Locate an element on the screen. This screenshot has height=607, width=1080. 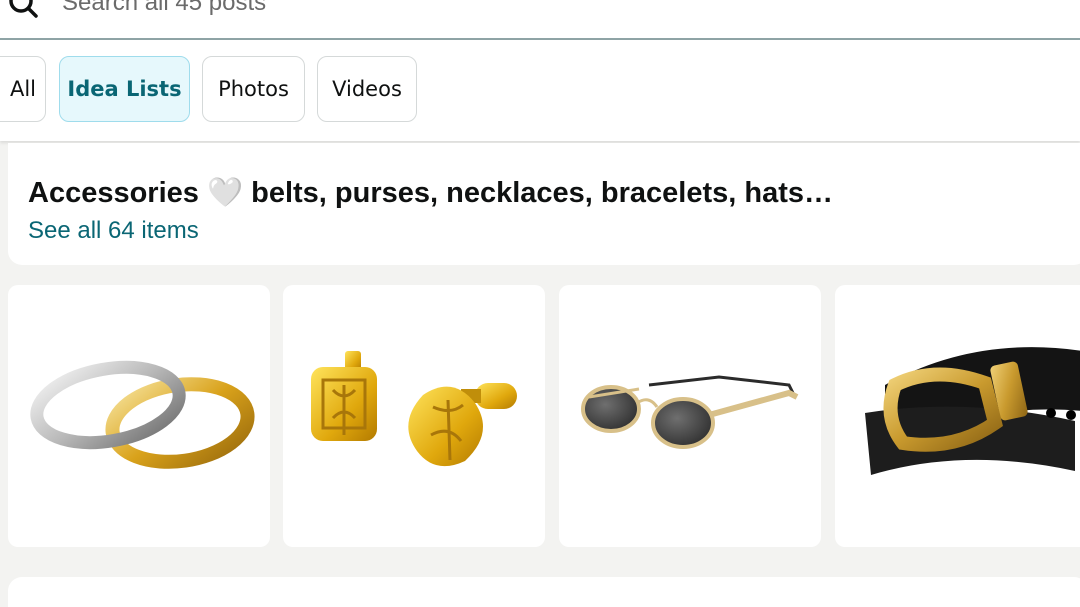
product-tile-belt is located at coordinates (957, 416).